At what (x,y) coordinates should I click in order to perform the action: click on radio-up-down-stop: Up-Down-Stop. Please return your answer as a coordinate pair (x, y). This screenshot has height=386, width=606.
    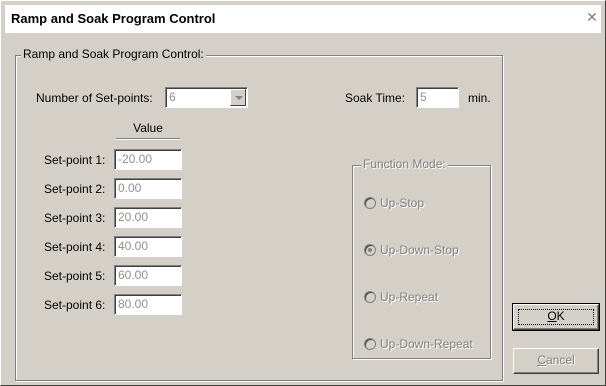
    Looking at the image, I should click on (411, 250).